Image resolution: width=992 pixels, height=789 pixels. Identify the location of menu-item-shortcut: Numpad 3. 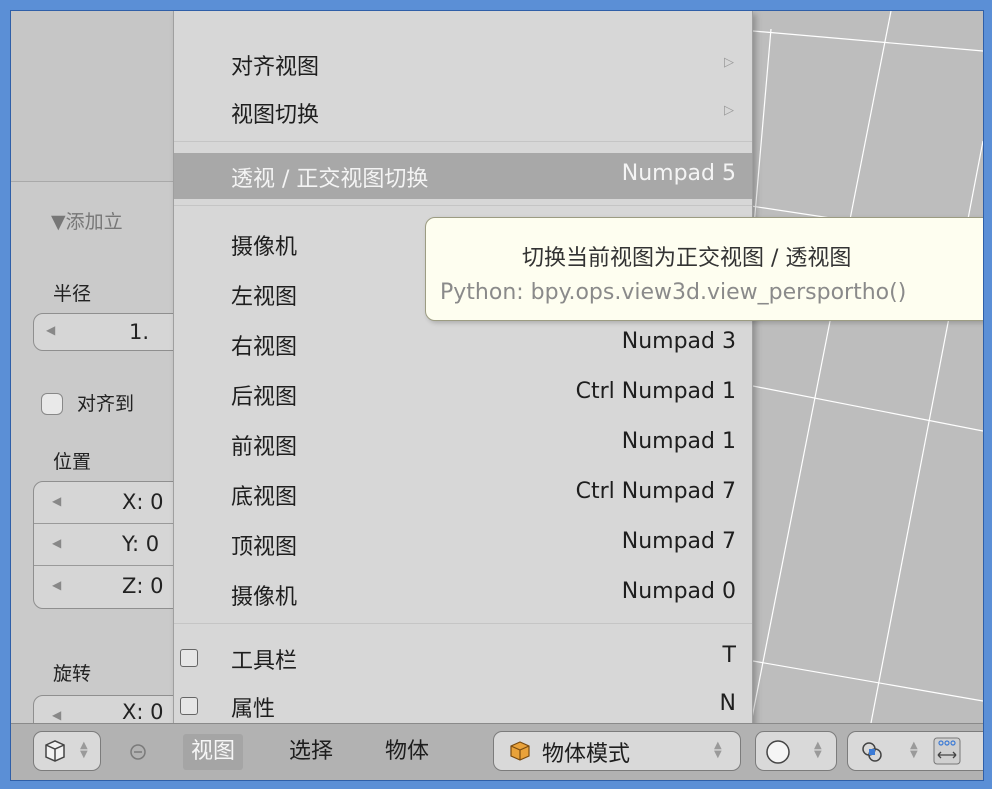
(678, 341).